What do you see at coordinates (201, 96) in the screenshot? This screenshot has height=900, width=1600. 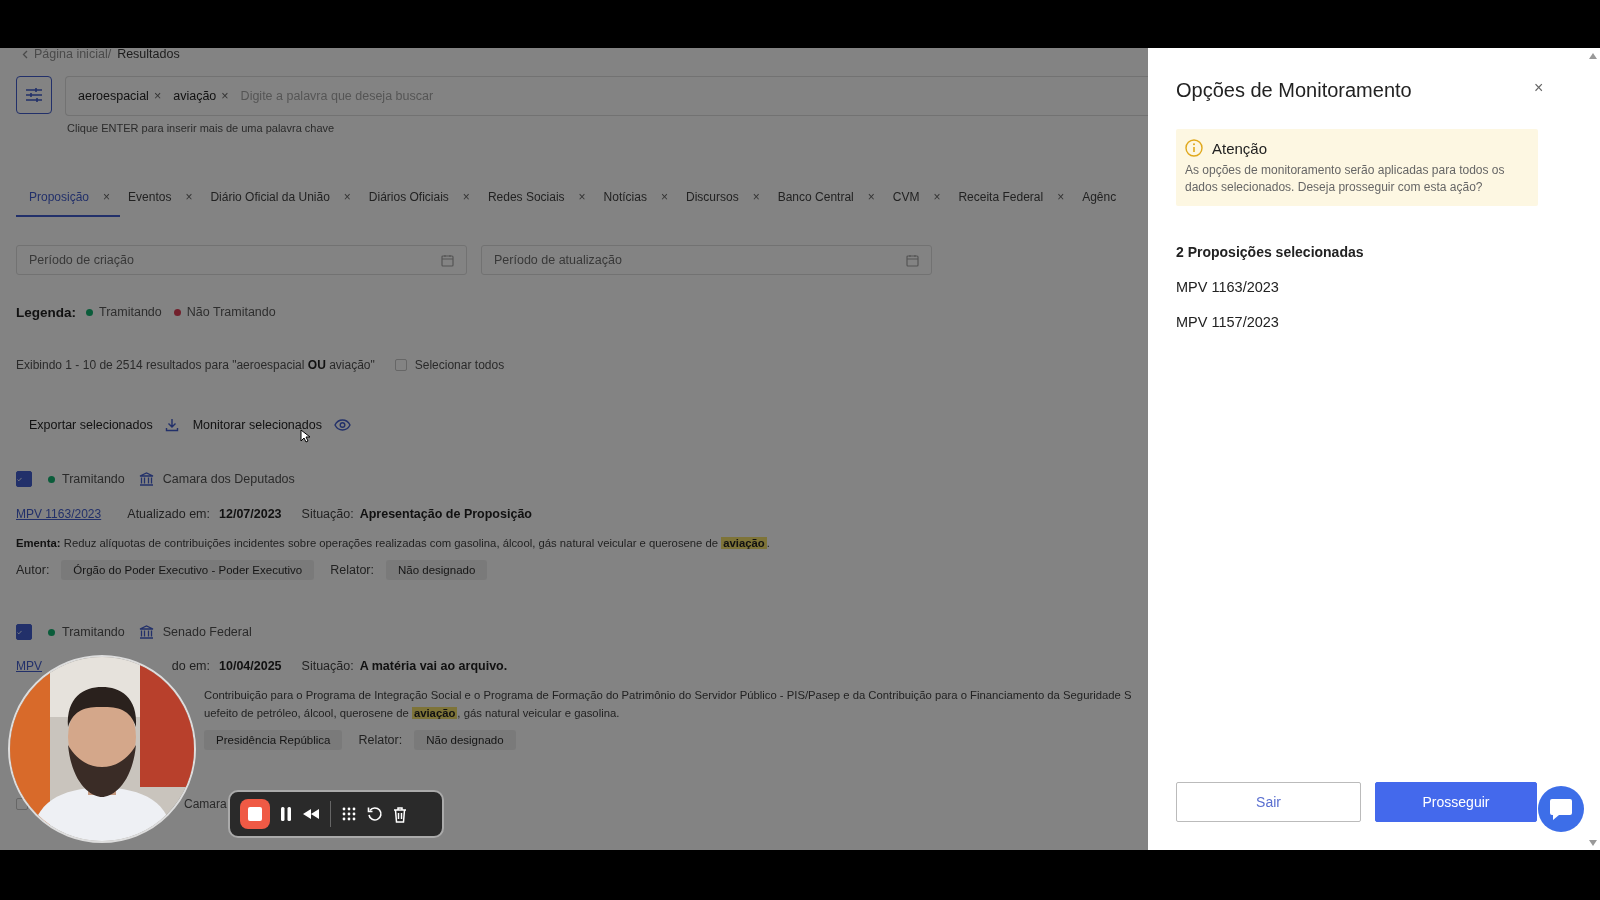 I see `keyword-chip: aviação ×` at bounding box center [201, 96].